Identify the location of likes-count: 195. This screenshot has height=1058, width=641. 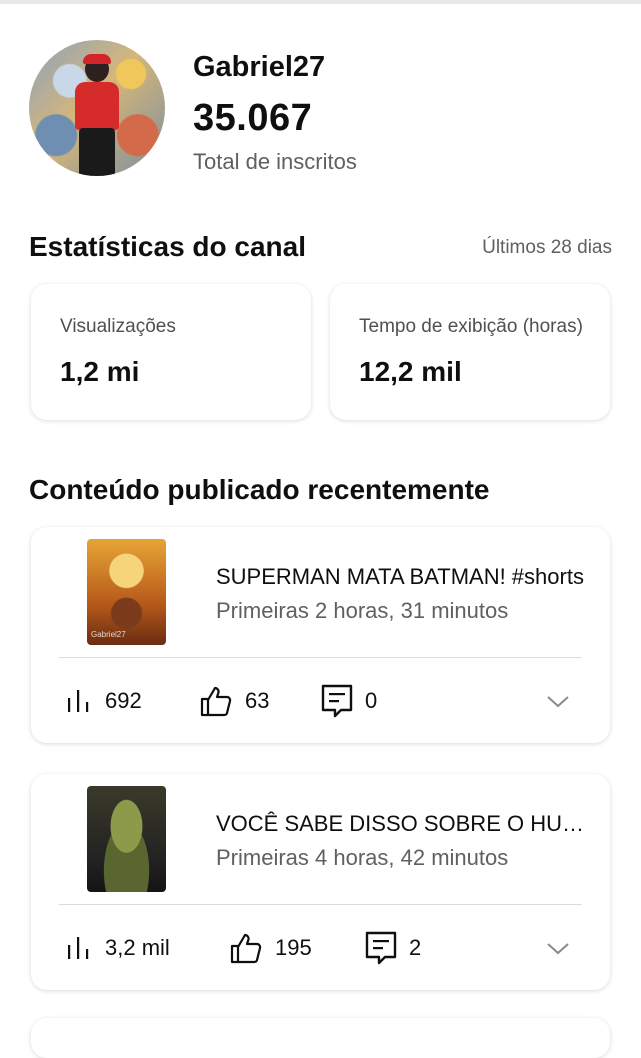
(293, 947).